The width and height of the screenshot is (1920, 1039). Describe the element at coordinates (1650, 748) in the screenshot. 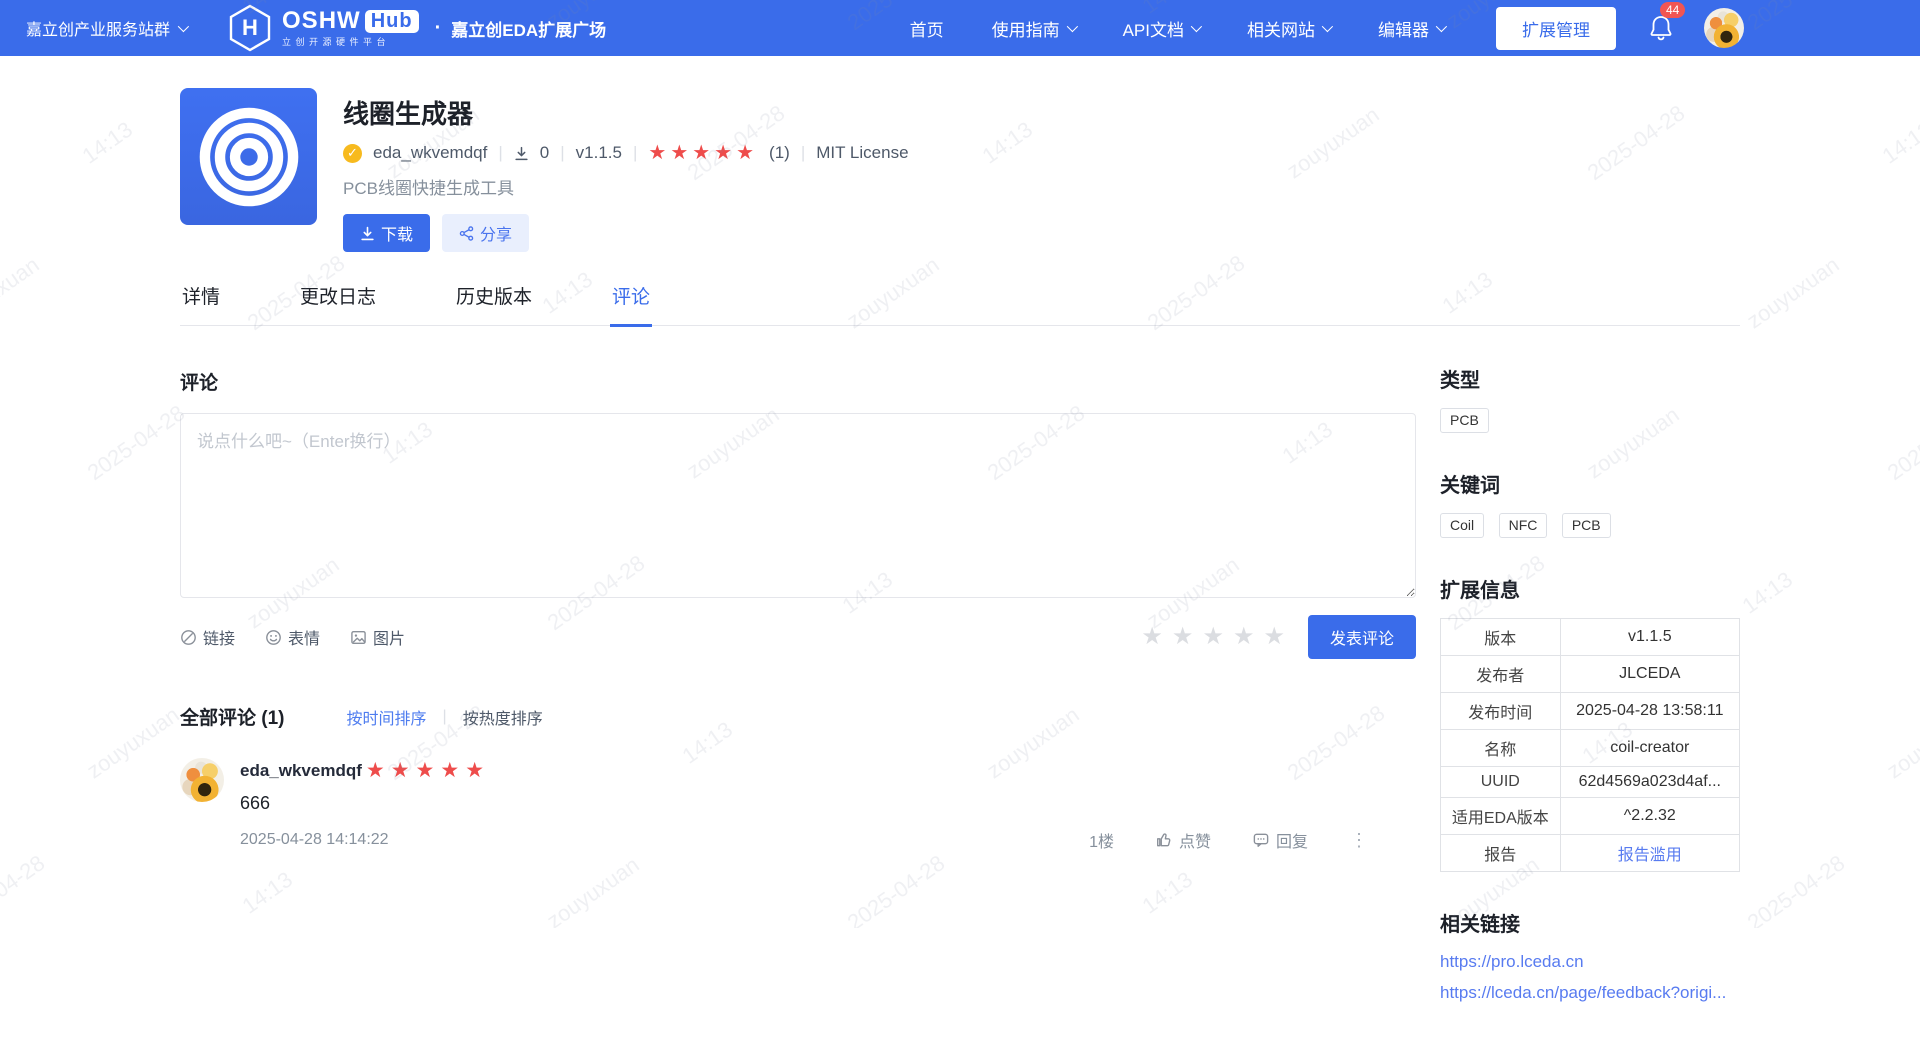

I see `info-value: coil-creator` at that location.